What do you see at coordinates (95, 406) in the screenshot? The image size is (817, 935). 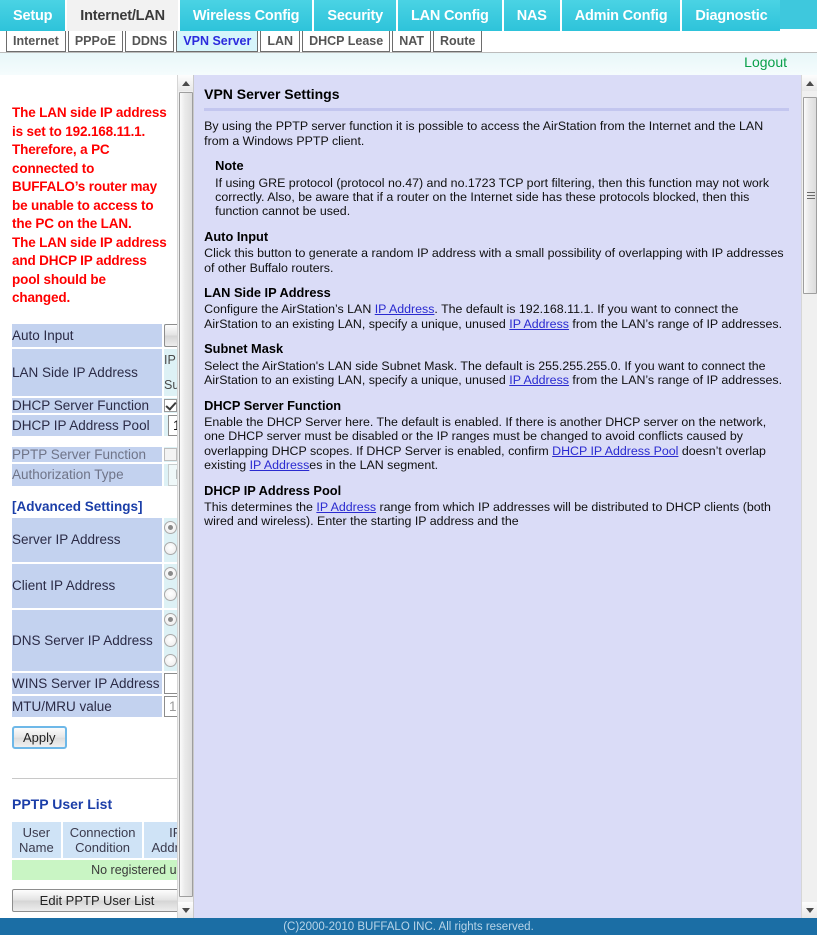 I see `row-dhcp-server: DHCP Server Function Enable` at bounding box center [95, 406].